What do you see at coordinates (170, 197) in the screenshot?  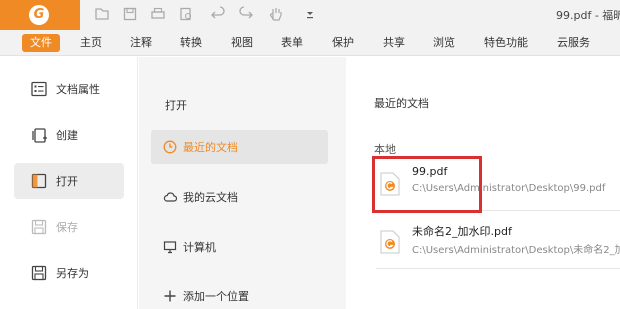 I see `cloud-icon` at bounding box center [170, 197].